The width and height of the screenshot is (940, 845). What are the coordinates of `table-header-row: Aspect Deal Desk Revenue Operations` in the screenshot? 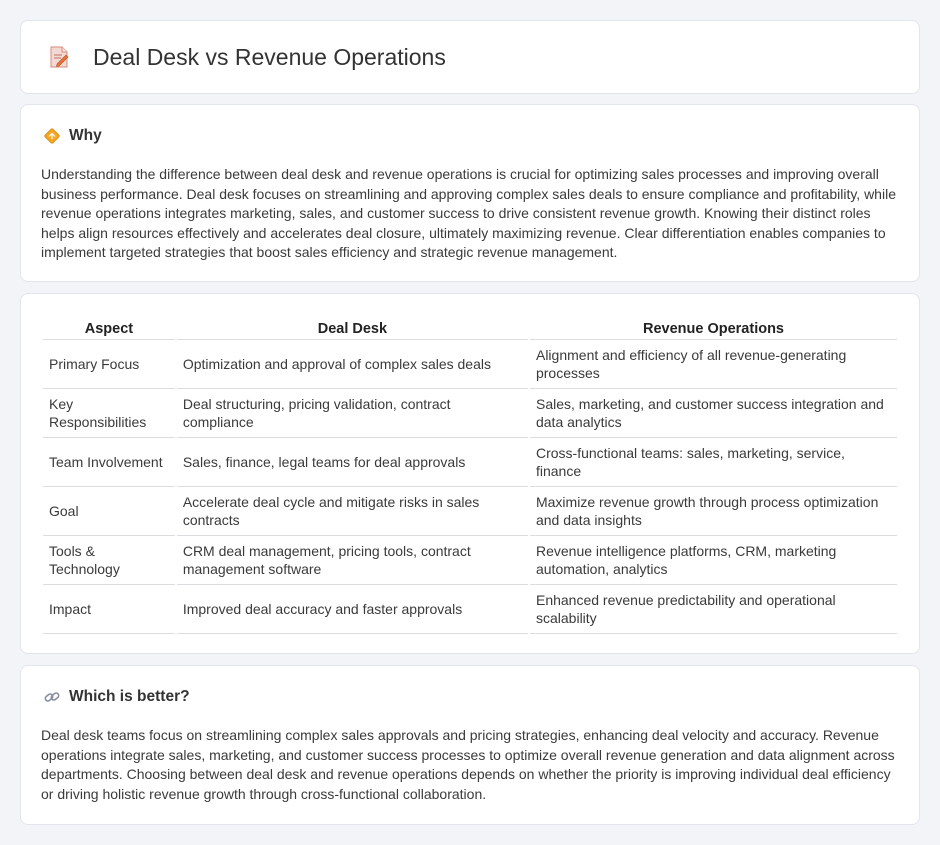 It's located at (470, 327).